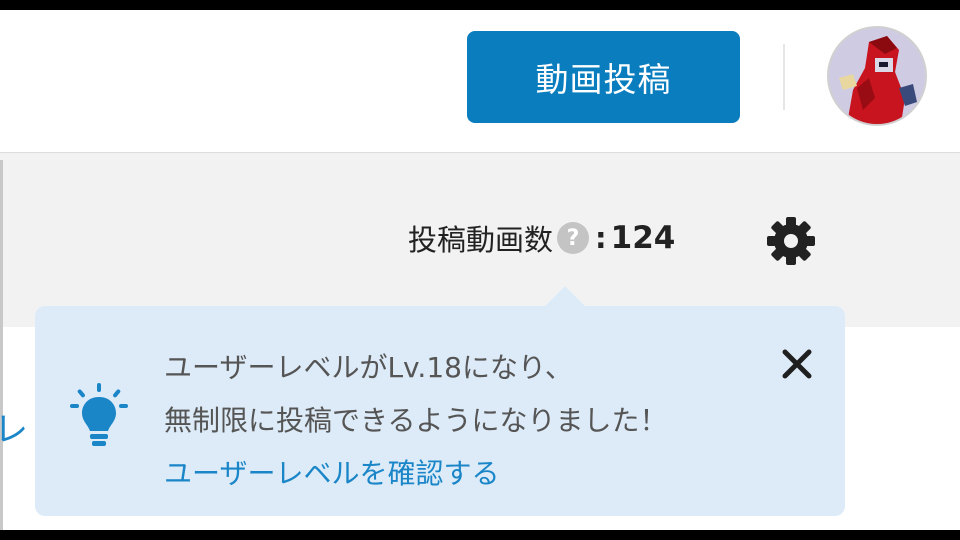 The height and width of the screenshot is (540, 960). Describe the element at coordinates (415, 473) in the screenshot. I see `check-user-level-link: ユーザーレベルを確認する` at that location.